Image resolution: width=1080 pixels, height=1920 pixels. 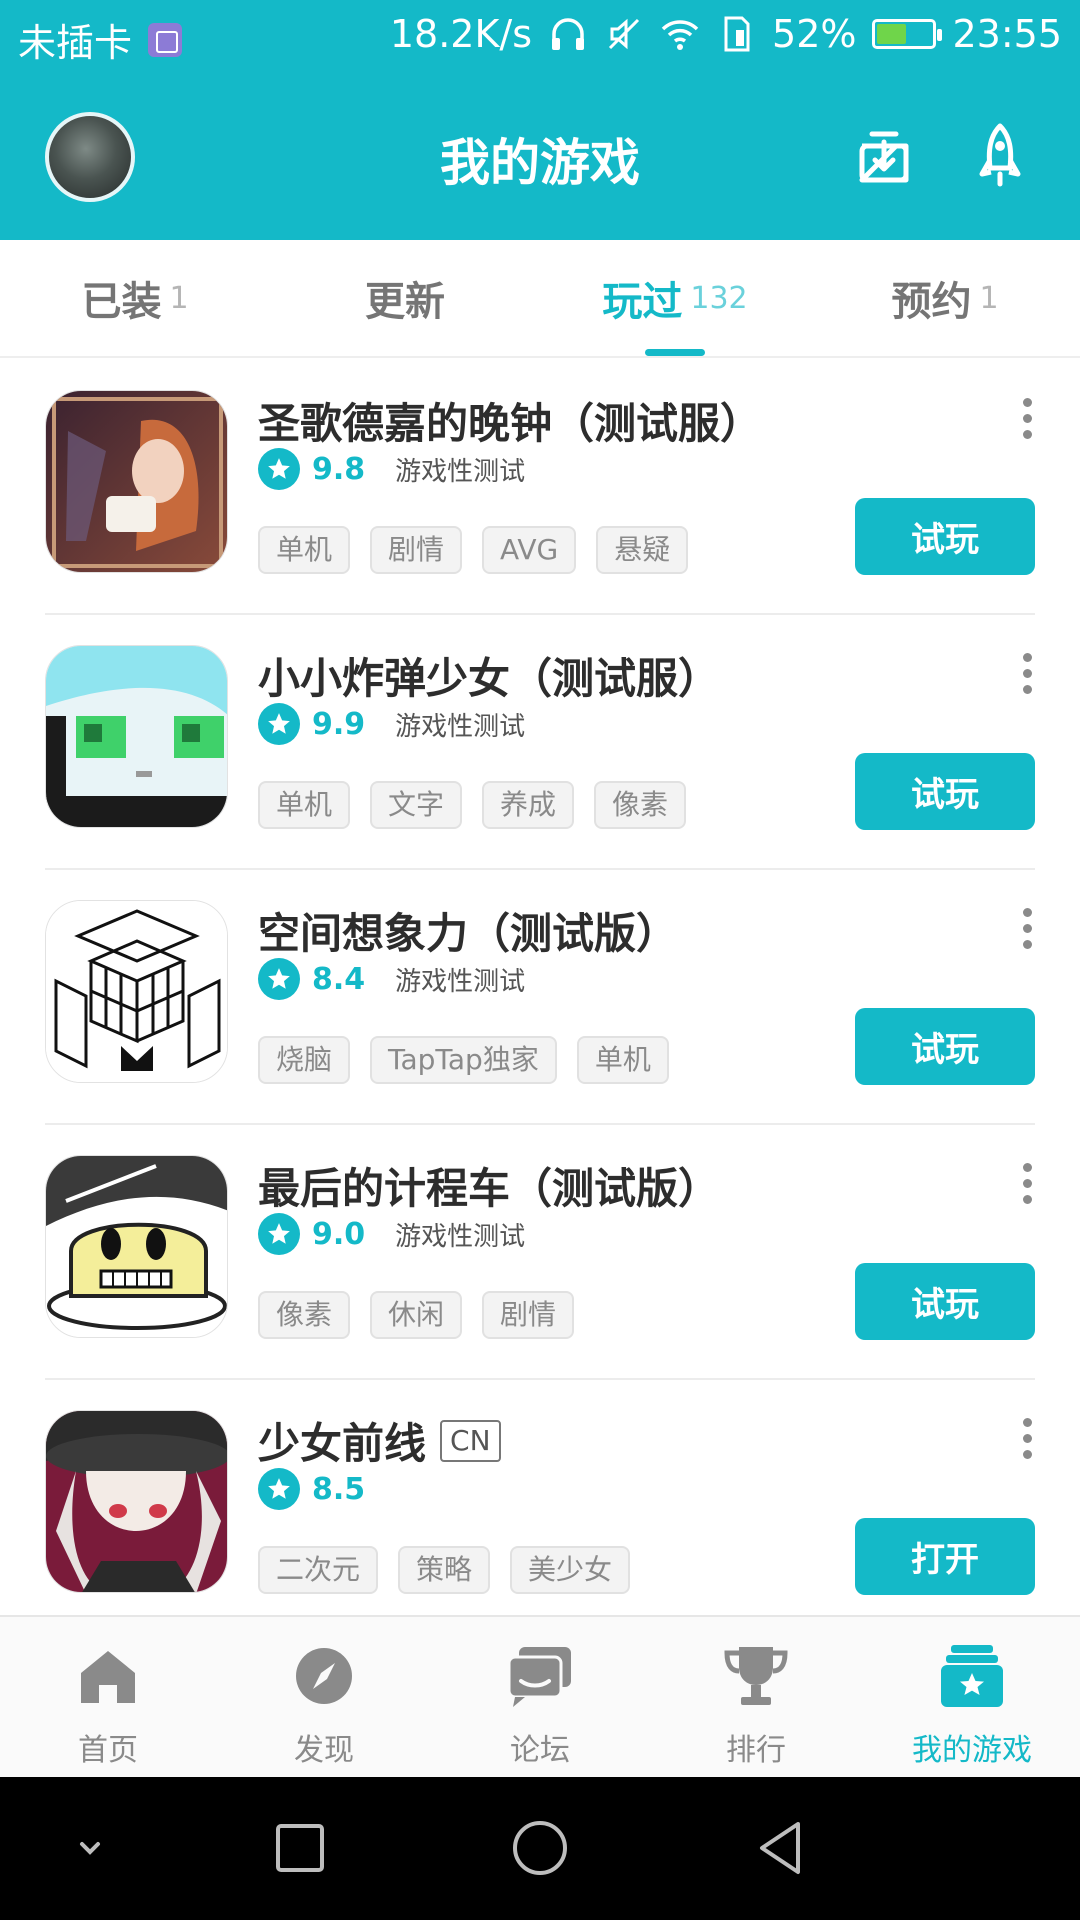 I want to click on network-speed: 18.2K/s, so click(x=461, y=34).